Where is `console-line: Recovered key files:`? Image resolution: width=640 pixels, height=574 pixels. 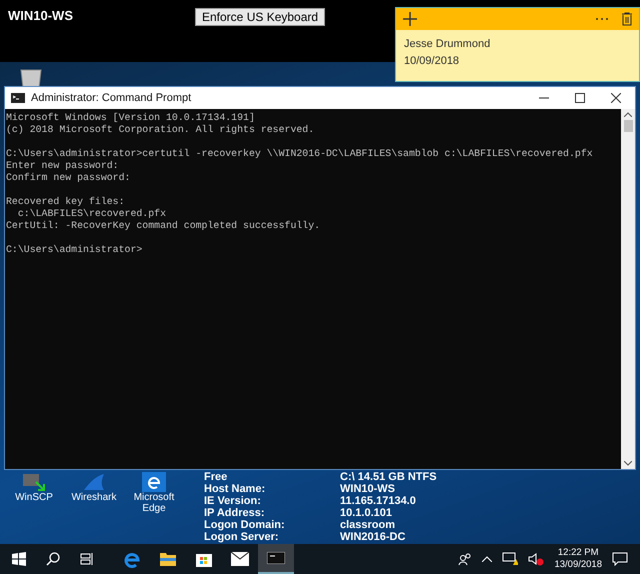 console-line: Recovered key files: is located at coordinates (66, 202).